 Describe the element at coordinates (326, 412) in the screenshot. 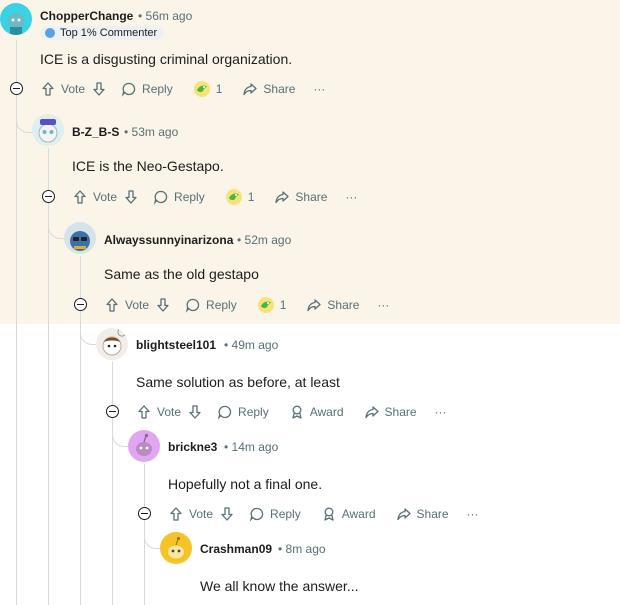

I see `award-label: Award` at that location.